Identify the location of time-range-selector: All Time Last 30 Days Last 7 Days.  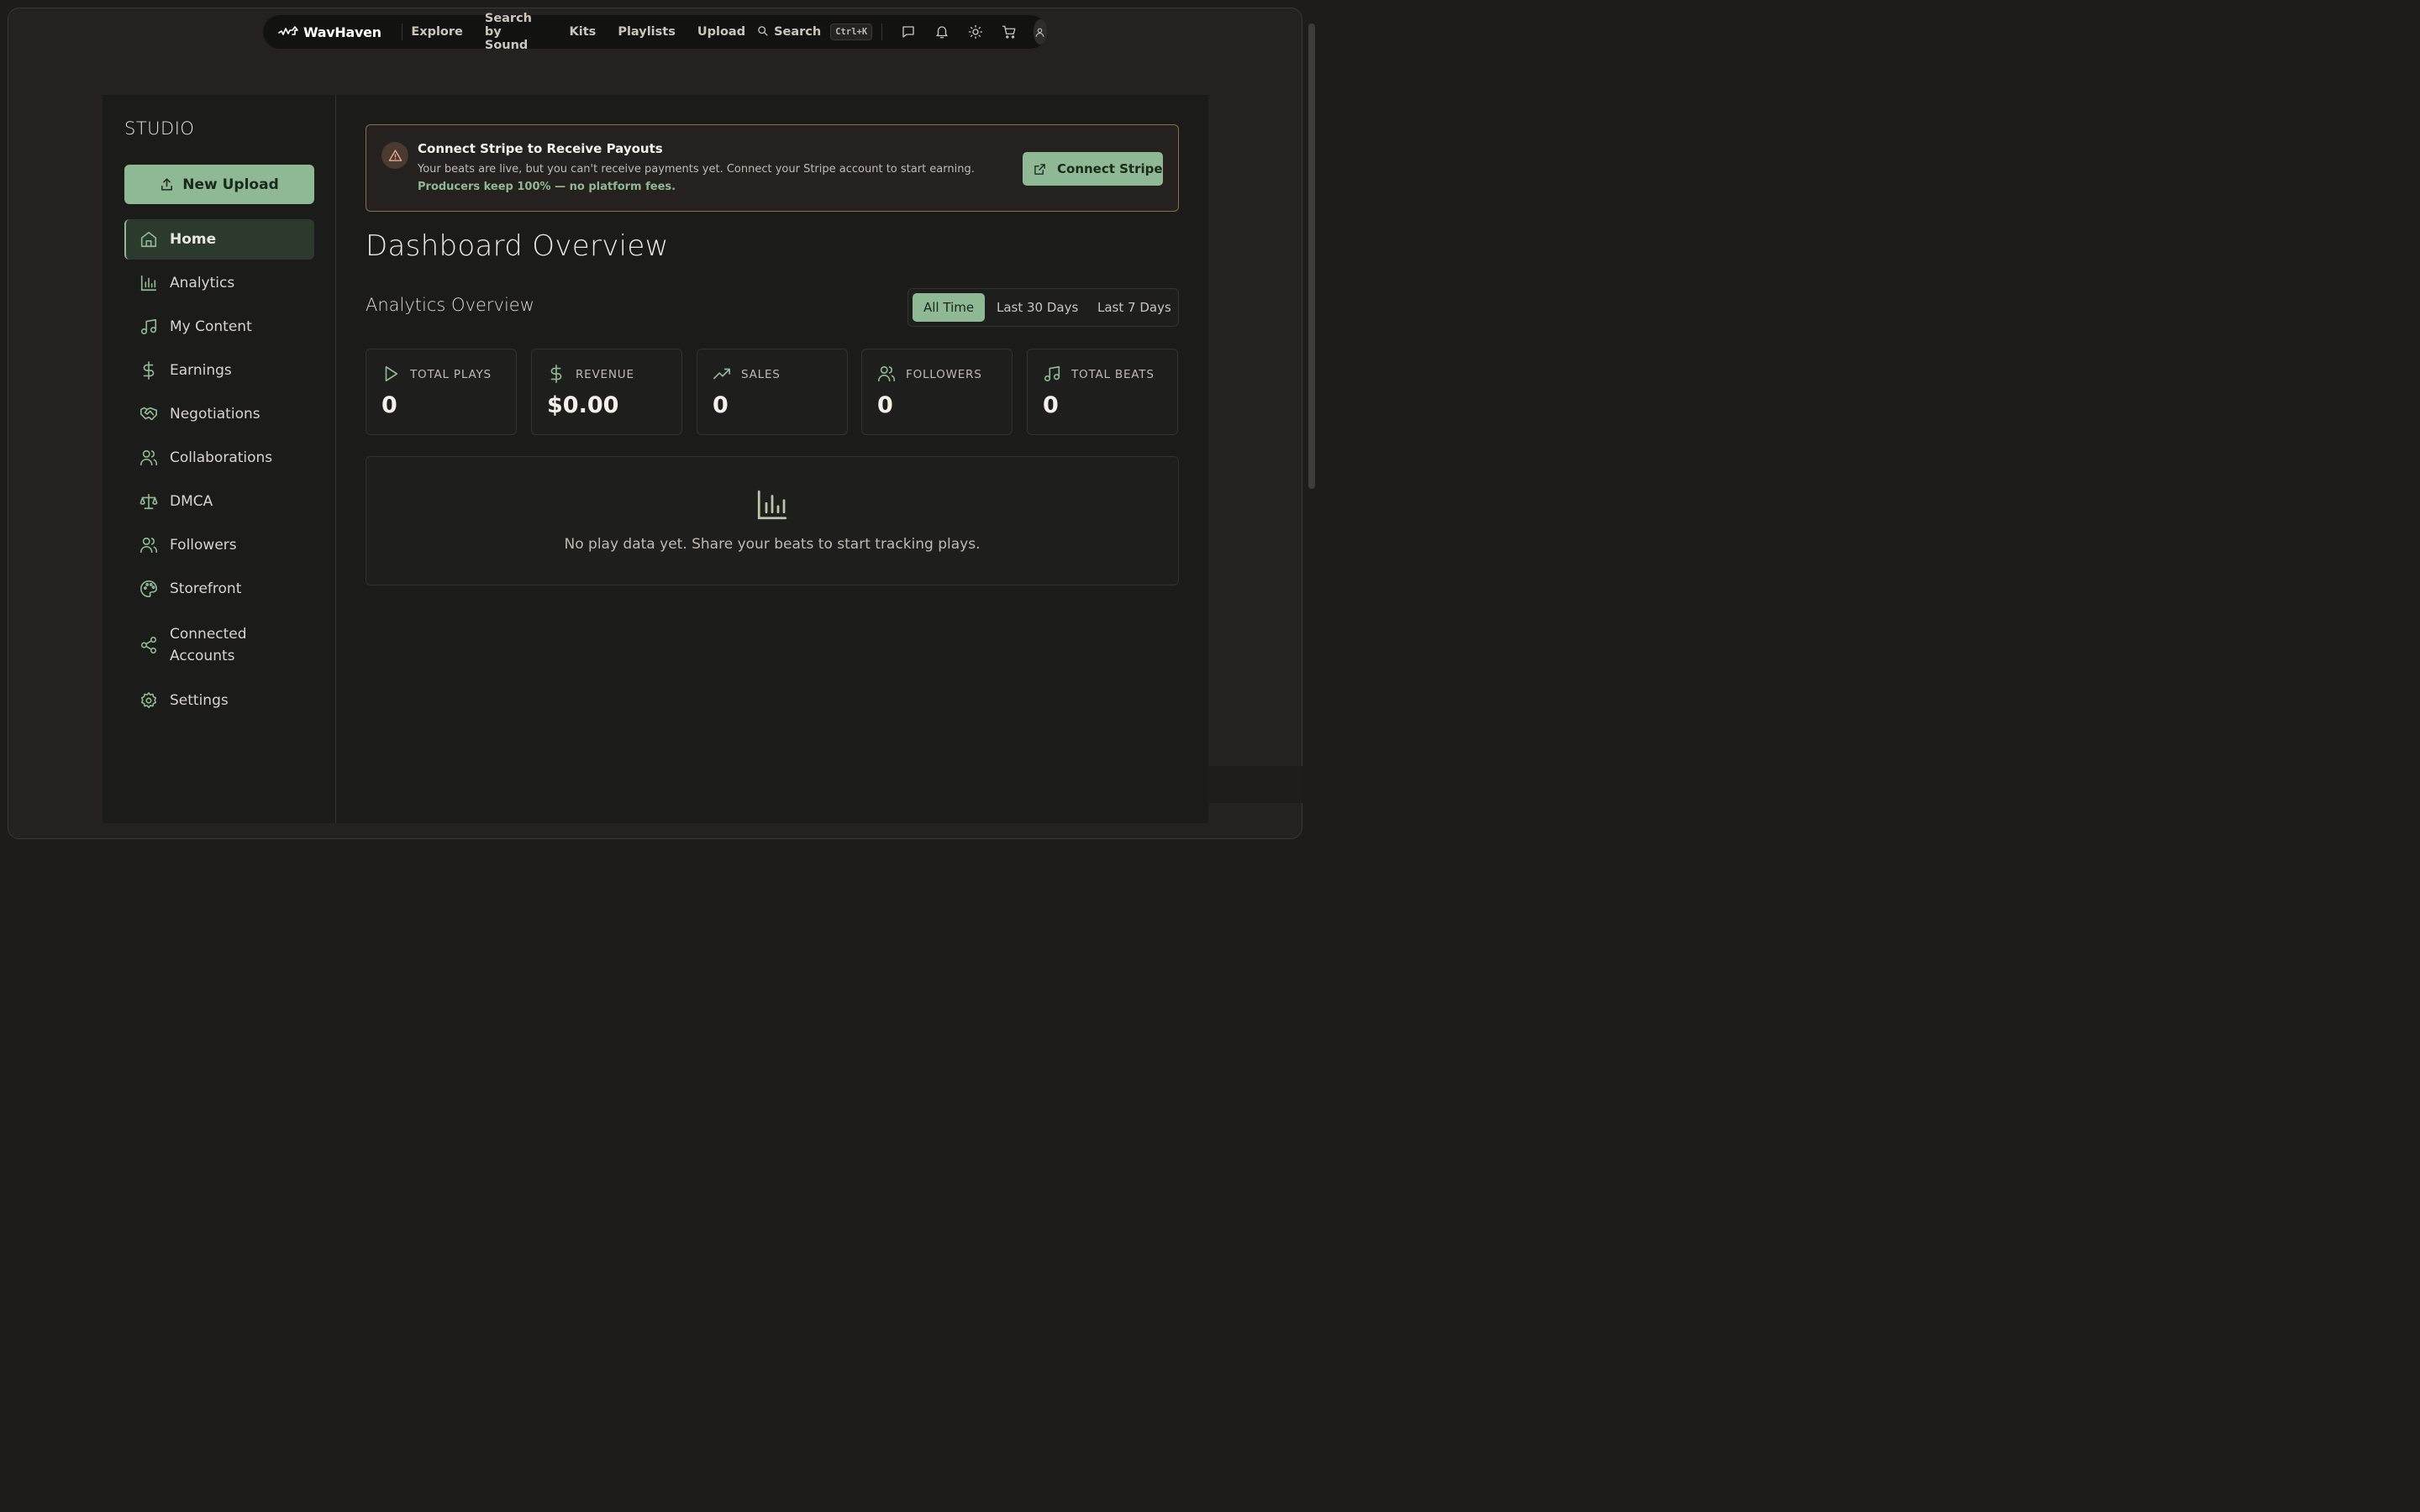
(1043, 307).